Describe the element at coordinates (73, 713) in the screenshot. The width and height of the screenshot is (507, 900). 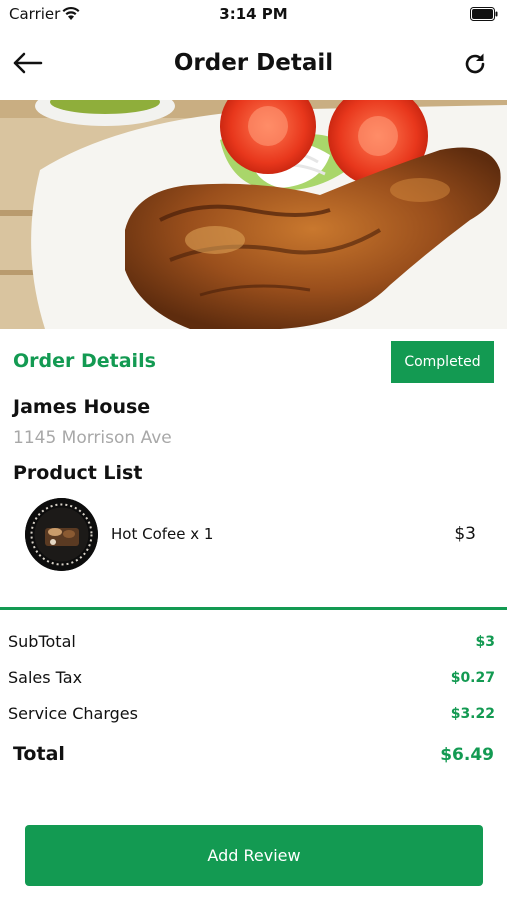
I see `service-charges-label: Service Charges` at that location.